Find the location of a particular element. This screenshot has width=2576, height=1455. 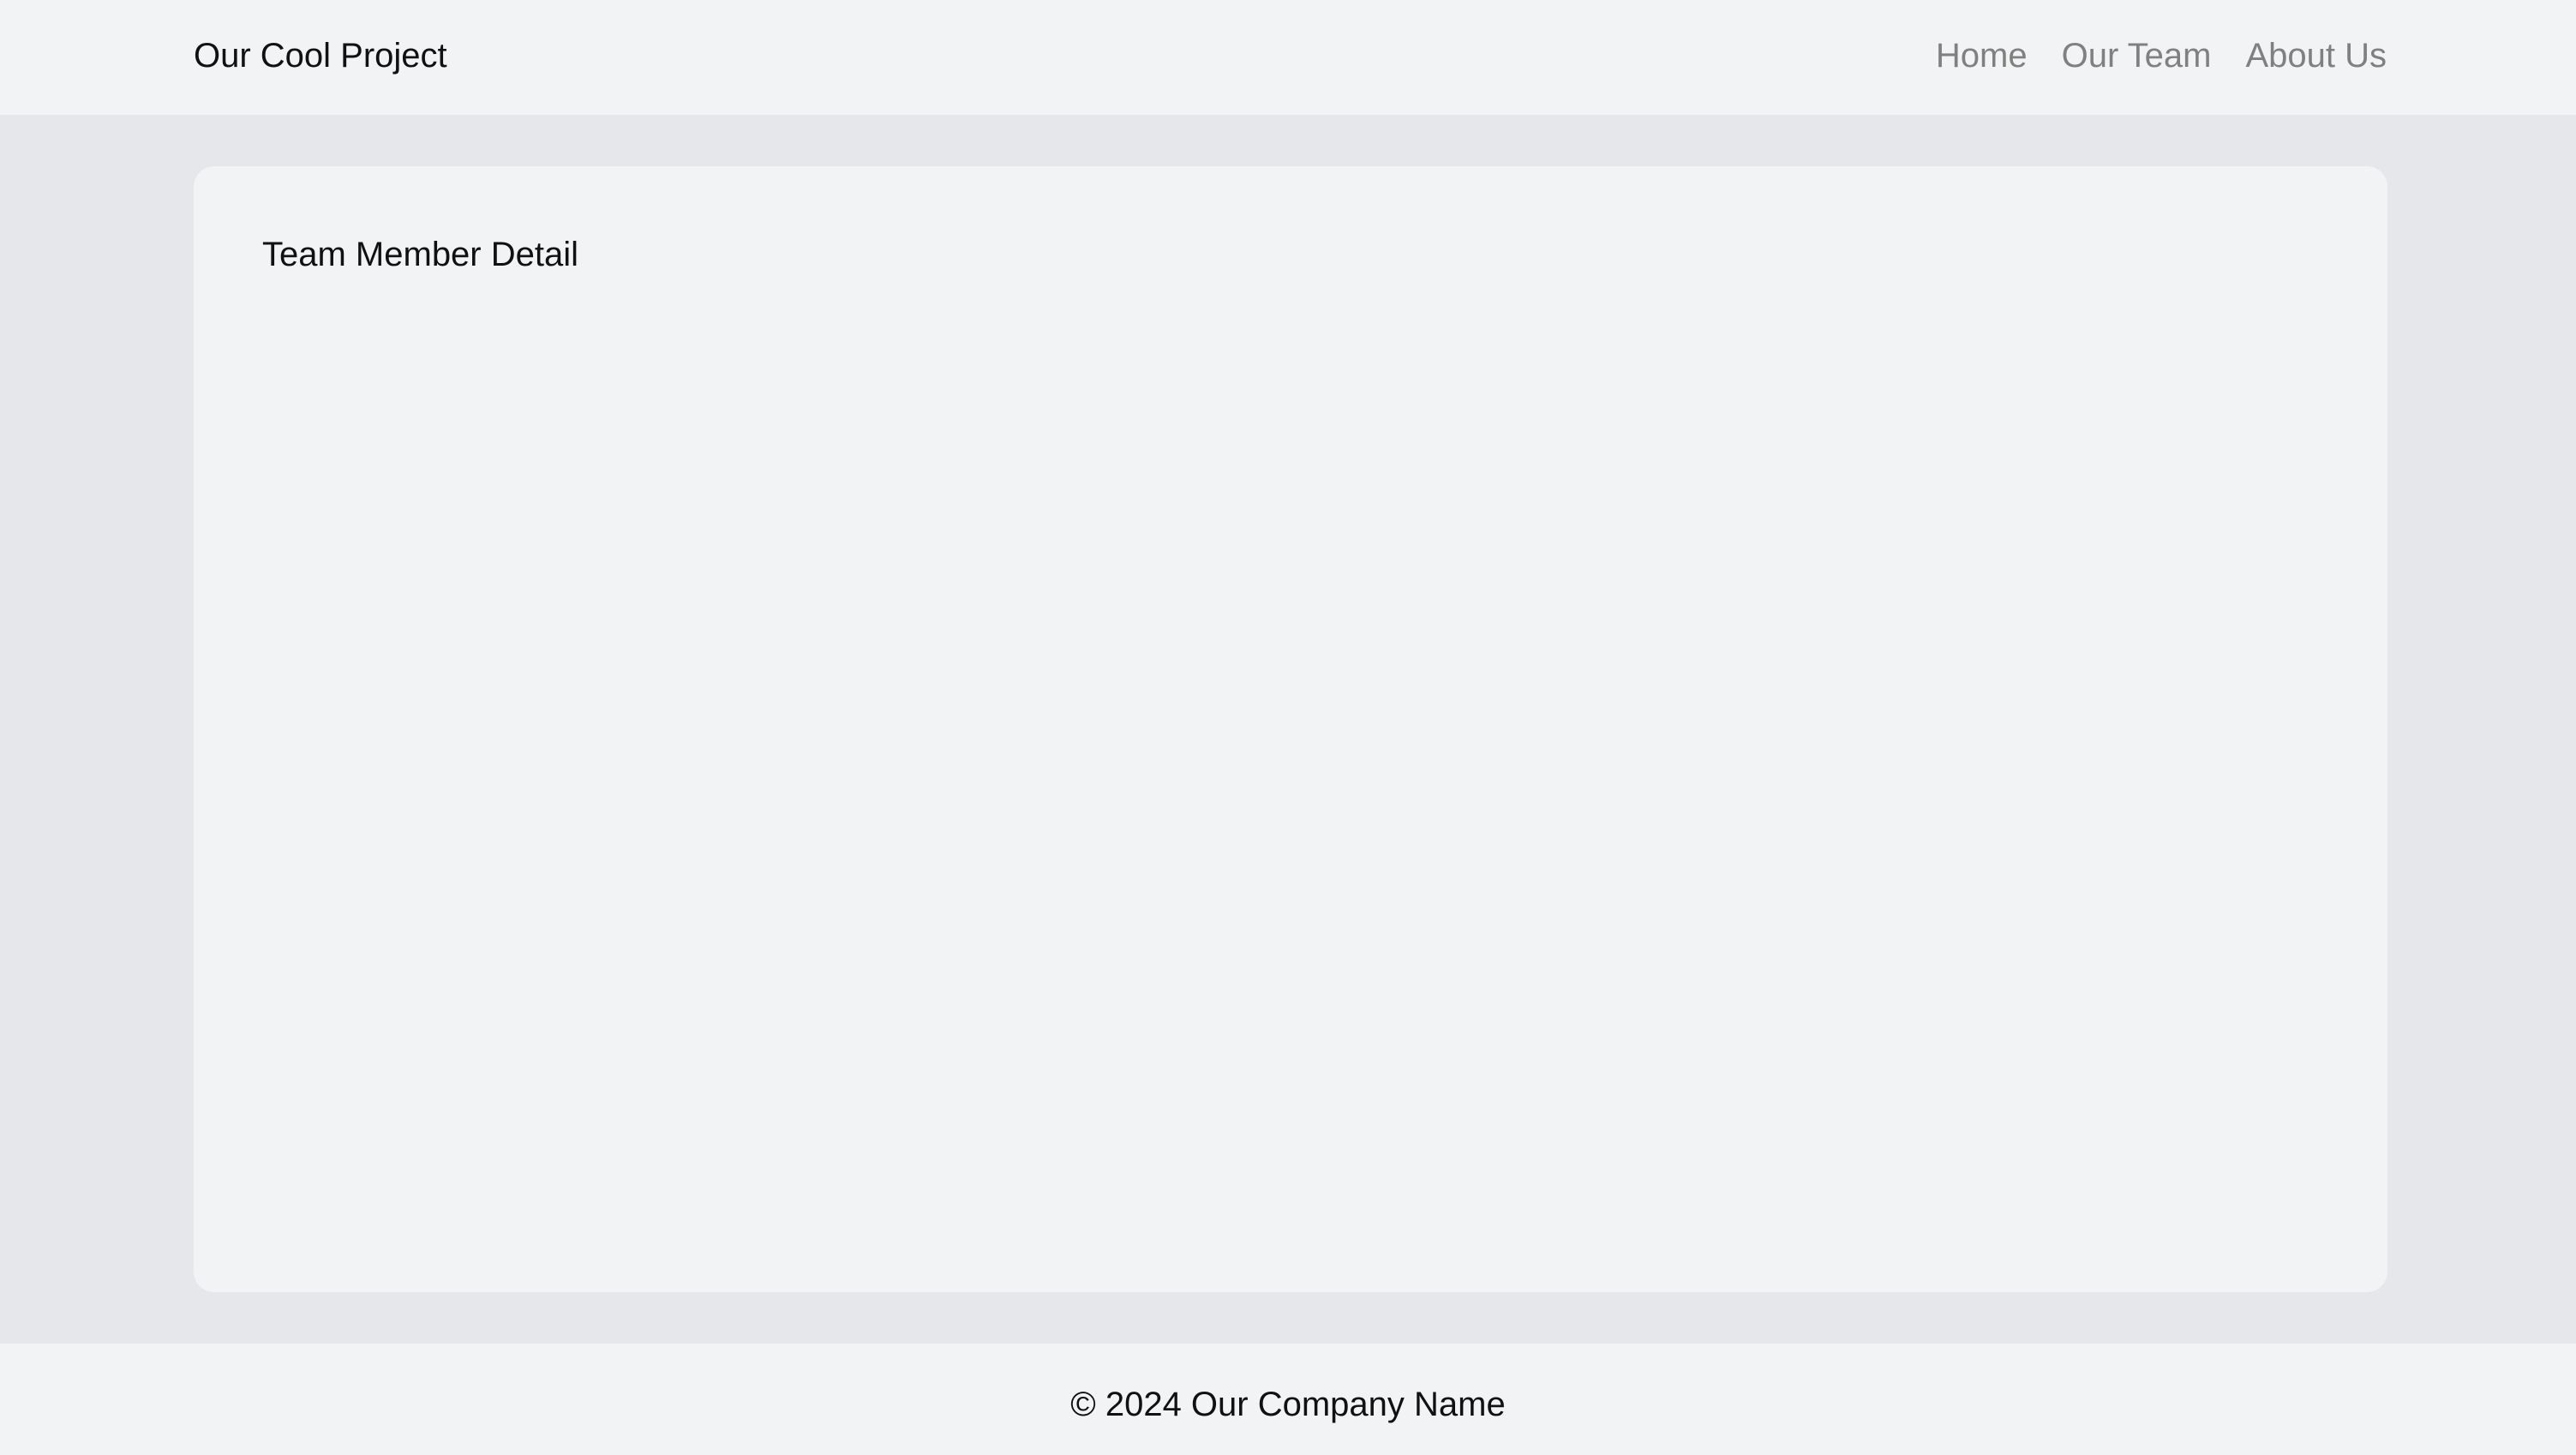

nav-link-our-team: Our Team is located at coordinates (2137, 55).